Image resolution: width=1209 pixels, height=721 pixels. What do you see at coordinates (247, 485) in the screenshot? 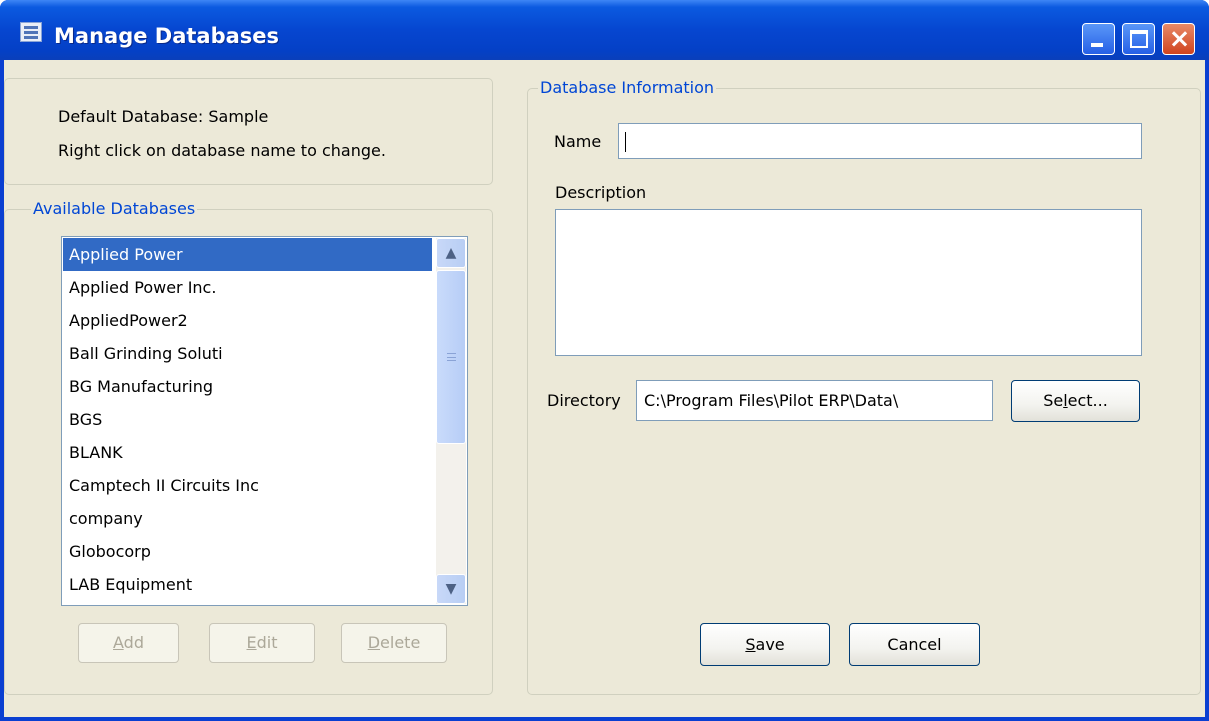
I see `list-item: Camptech II Circuits Inc` at bounding box center [247, 485].